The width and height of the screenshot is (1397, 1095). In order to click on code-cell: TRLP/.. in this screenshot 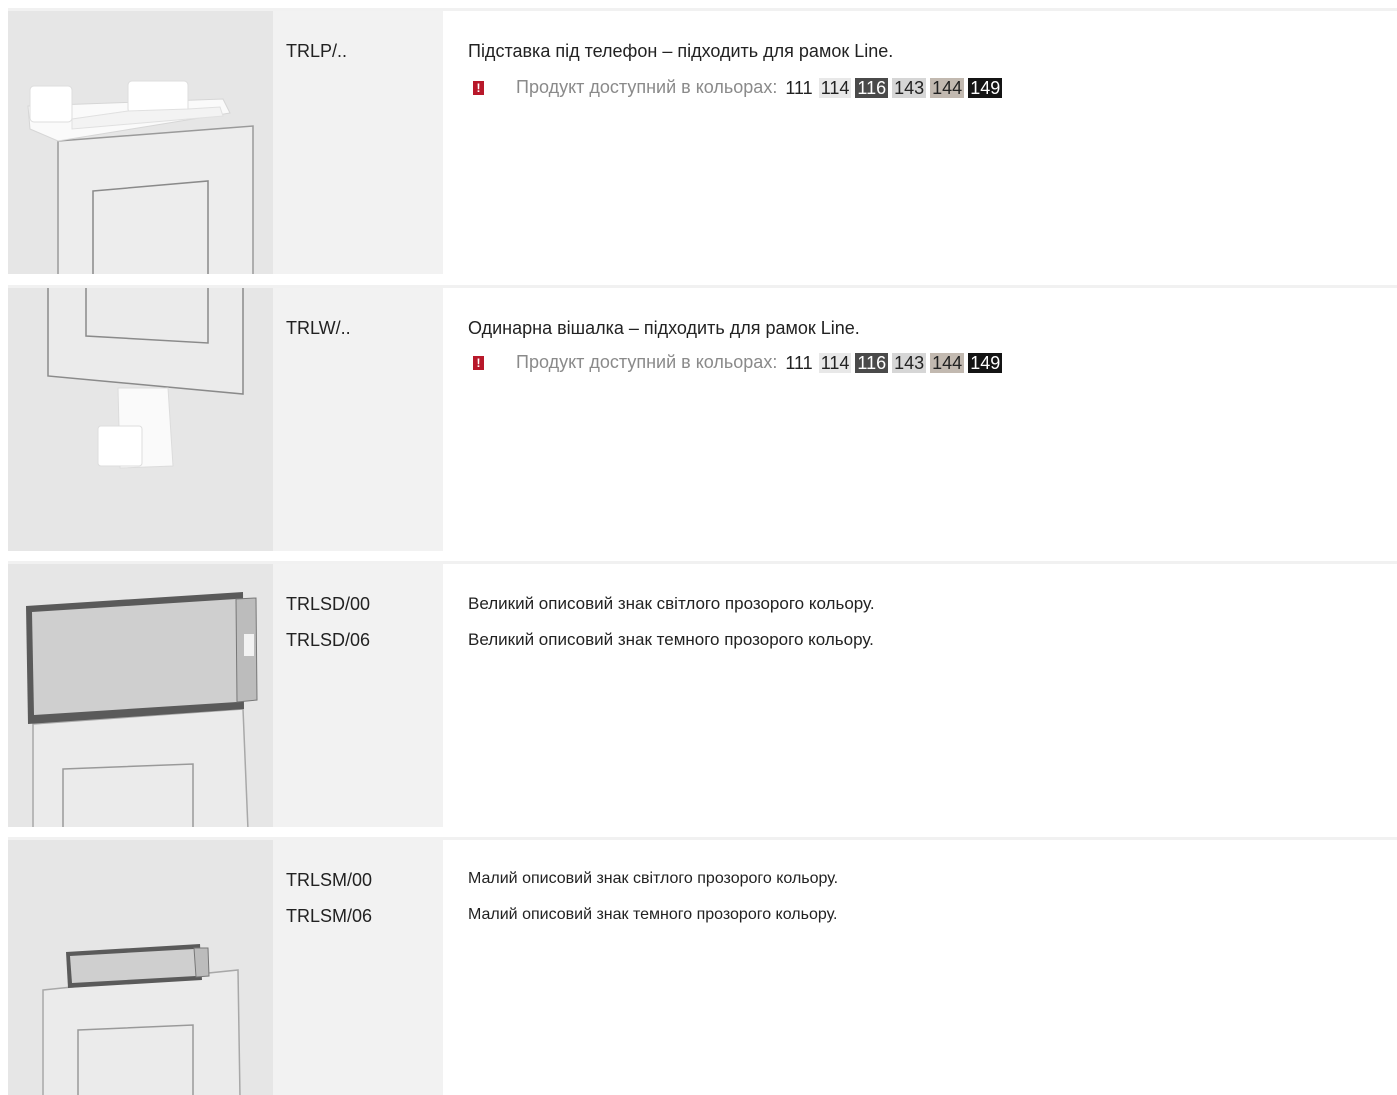, I will do `click(358, 142)`.